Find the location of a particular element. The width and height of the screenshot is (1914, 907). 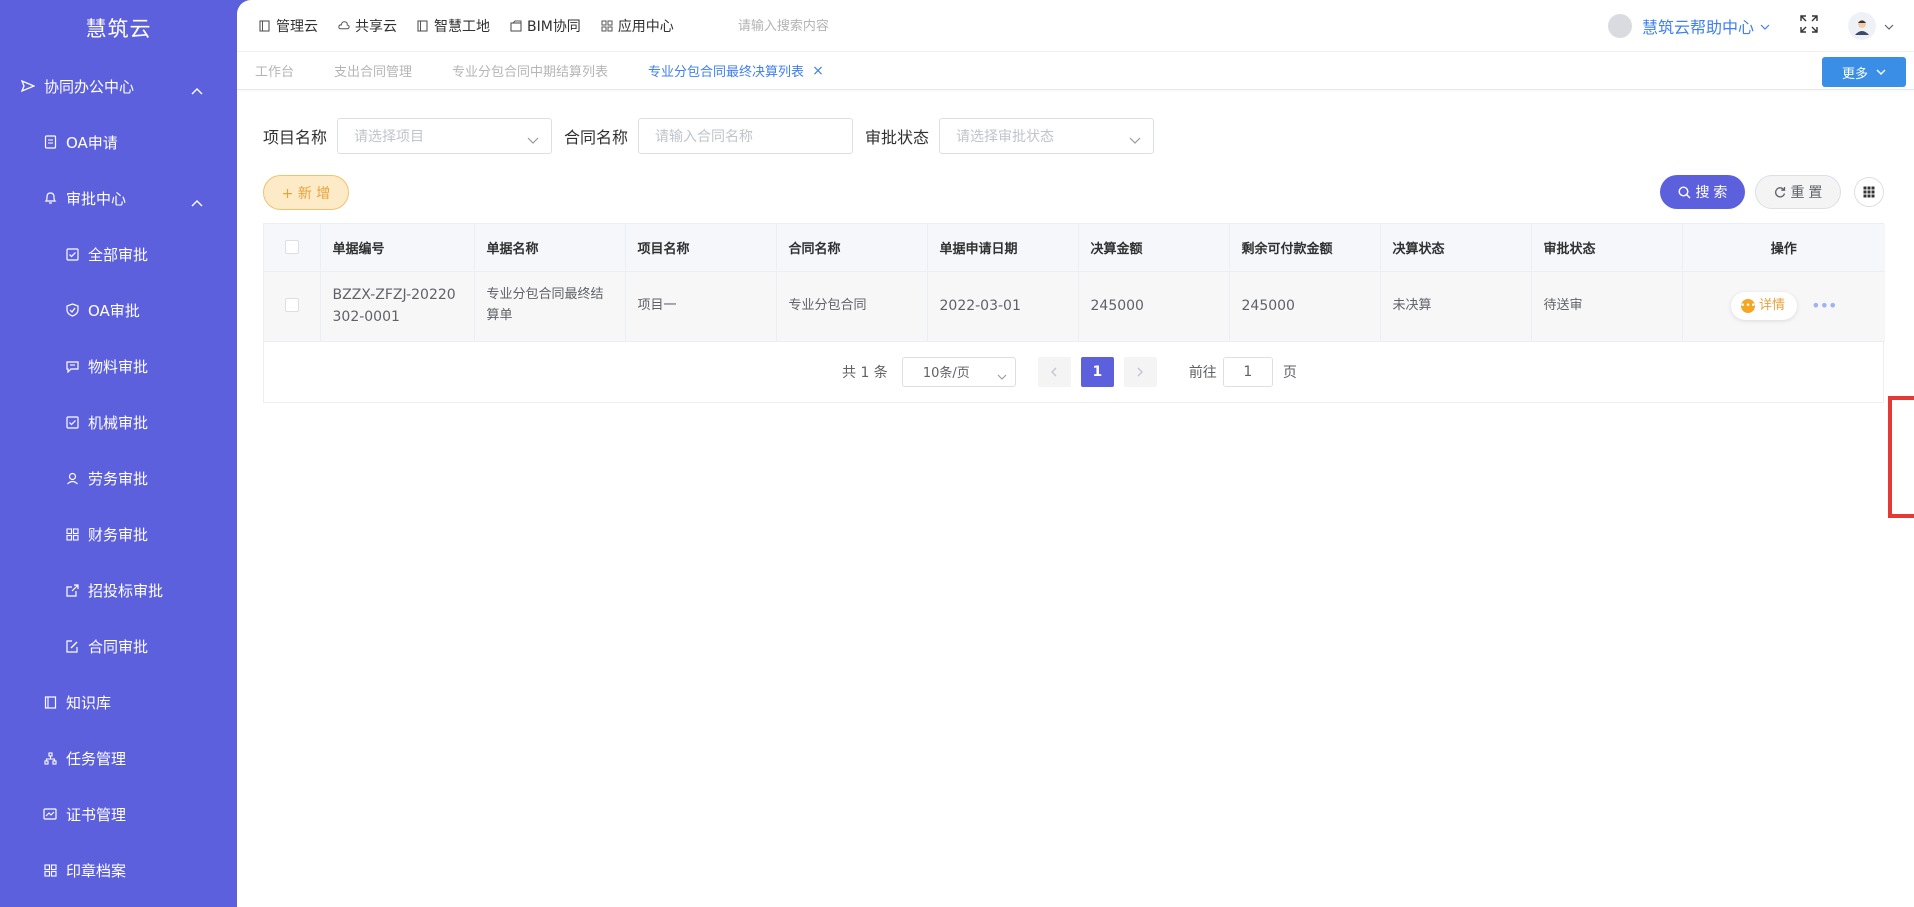

tab-interim-settlement: 专业分包合同中期结算列表 is located at coordinates (530, 70).